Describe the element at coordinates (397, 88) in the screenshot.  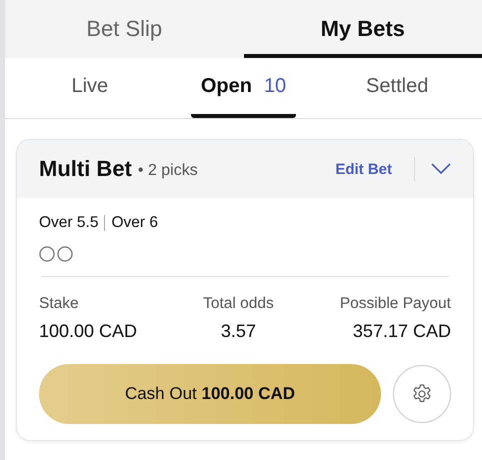
I see `tab: Settled` at that location.